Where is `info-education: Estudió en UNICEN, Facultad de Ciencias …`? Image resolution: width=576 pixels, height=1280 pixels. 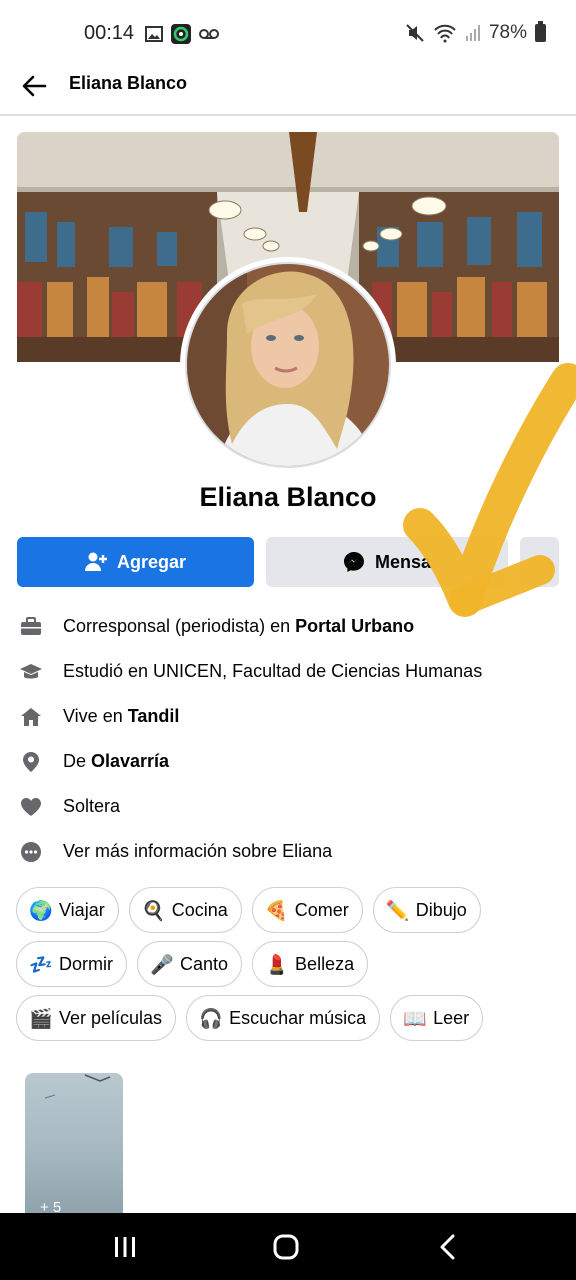
info-education: Estudió en UNICEN, Facultad de Ciencias … is located at coordinates (288, 671).